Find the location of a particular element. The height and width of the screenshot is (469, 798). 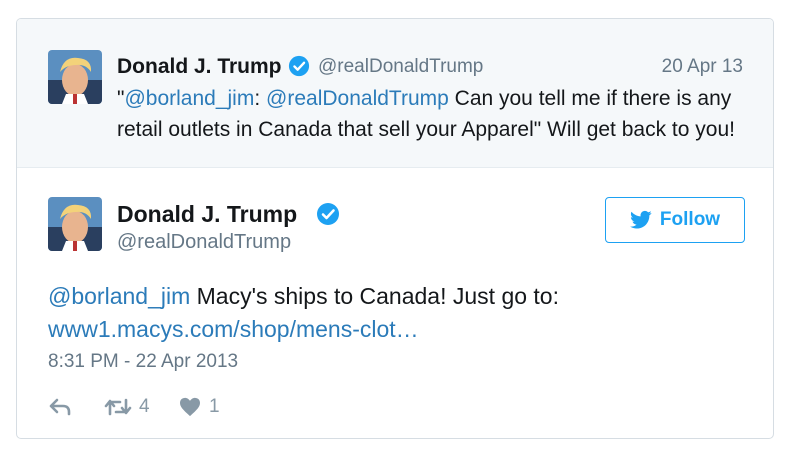

text-fragment: Macy's ships to Canada! Just go to: is located at coordinates (374, 296).